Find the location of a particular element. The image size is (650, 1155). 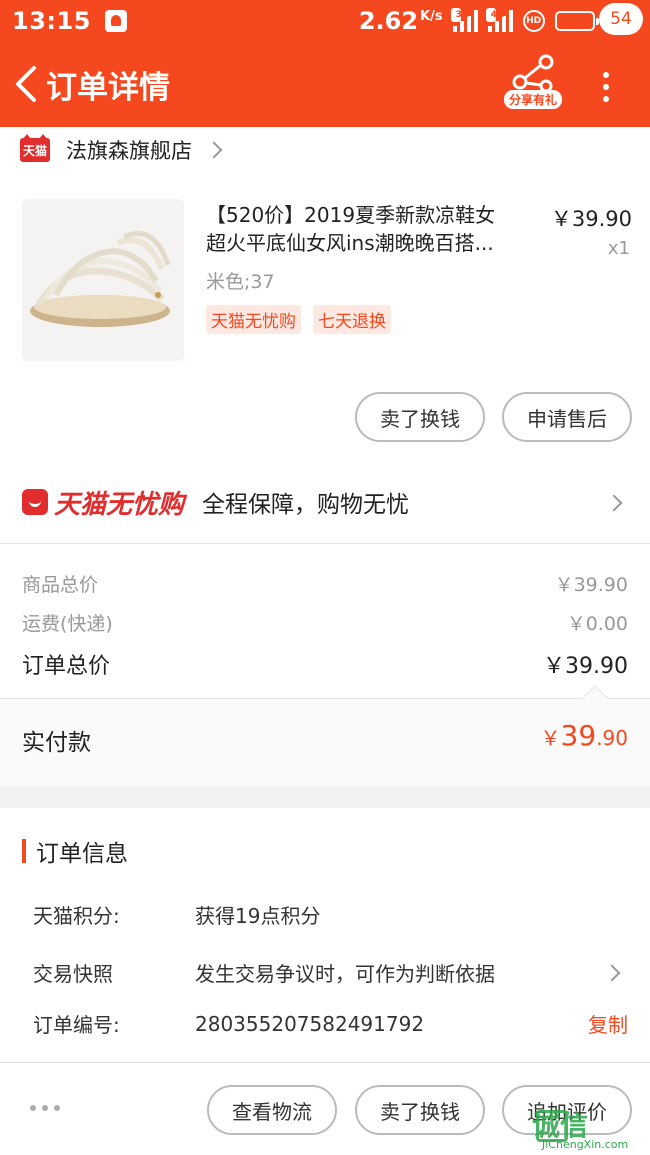

section-title: 订单信息 is located at coordinates (75, 851).